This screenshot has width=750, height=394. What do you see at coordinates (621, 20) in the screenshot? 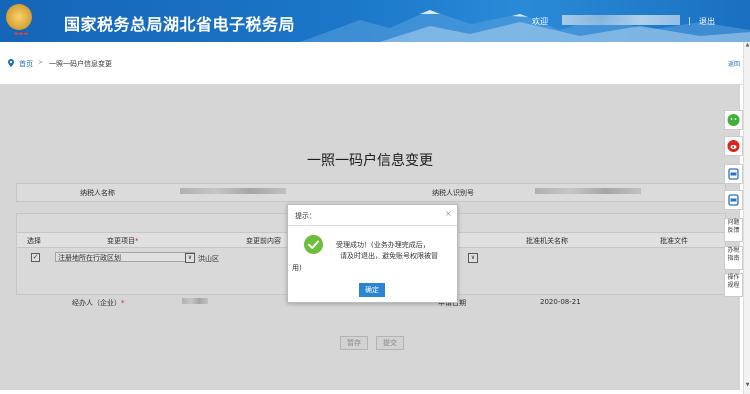
I see `username-redacted` at bounding box center [621, 20].